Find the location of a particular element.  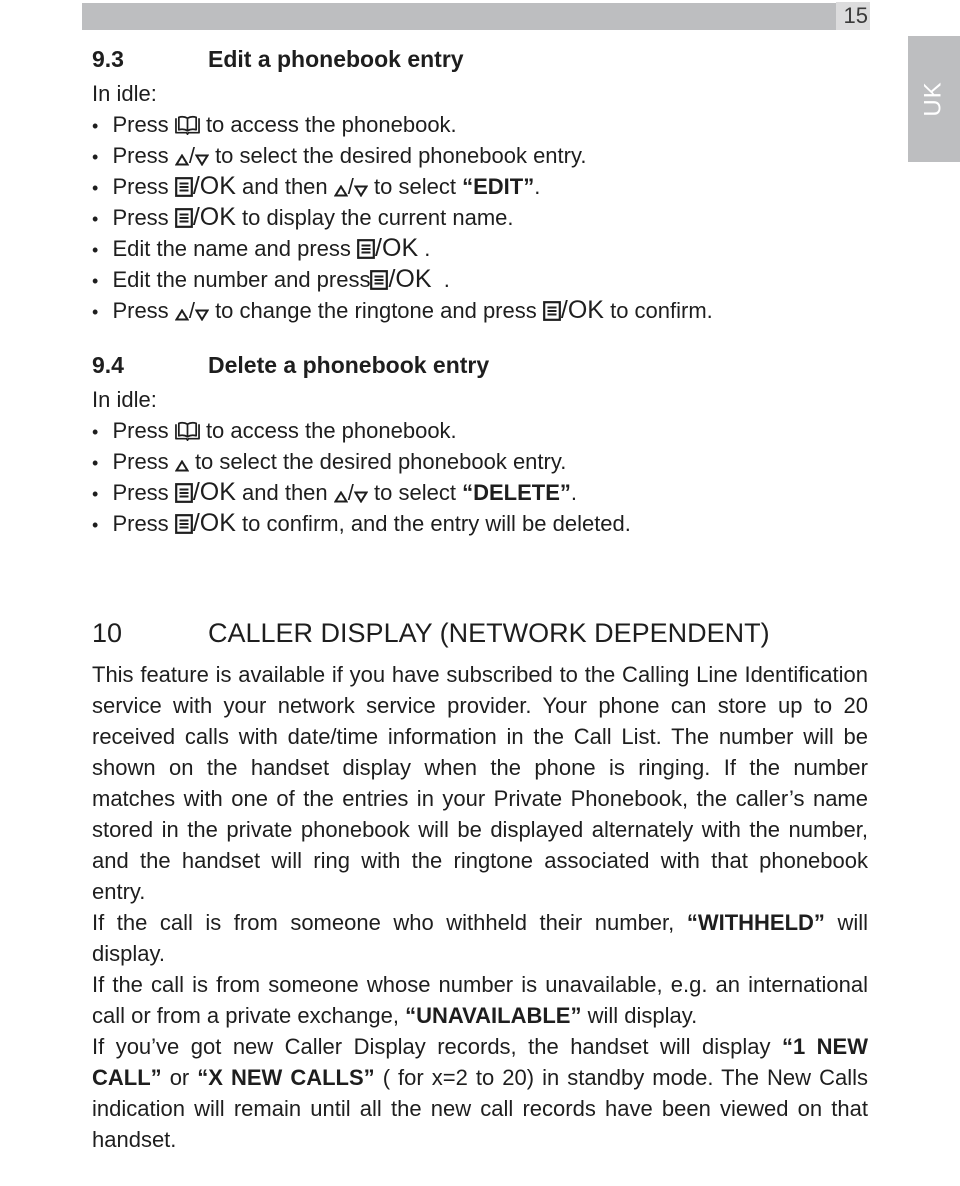

step-text: to confirm. is located at coordinates (661, 310).